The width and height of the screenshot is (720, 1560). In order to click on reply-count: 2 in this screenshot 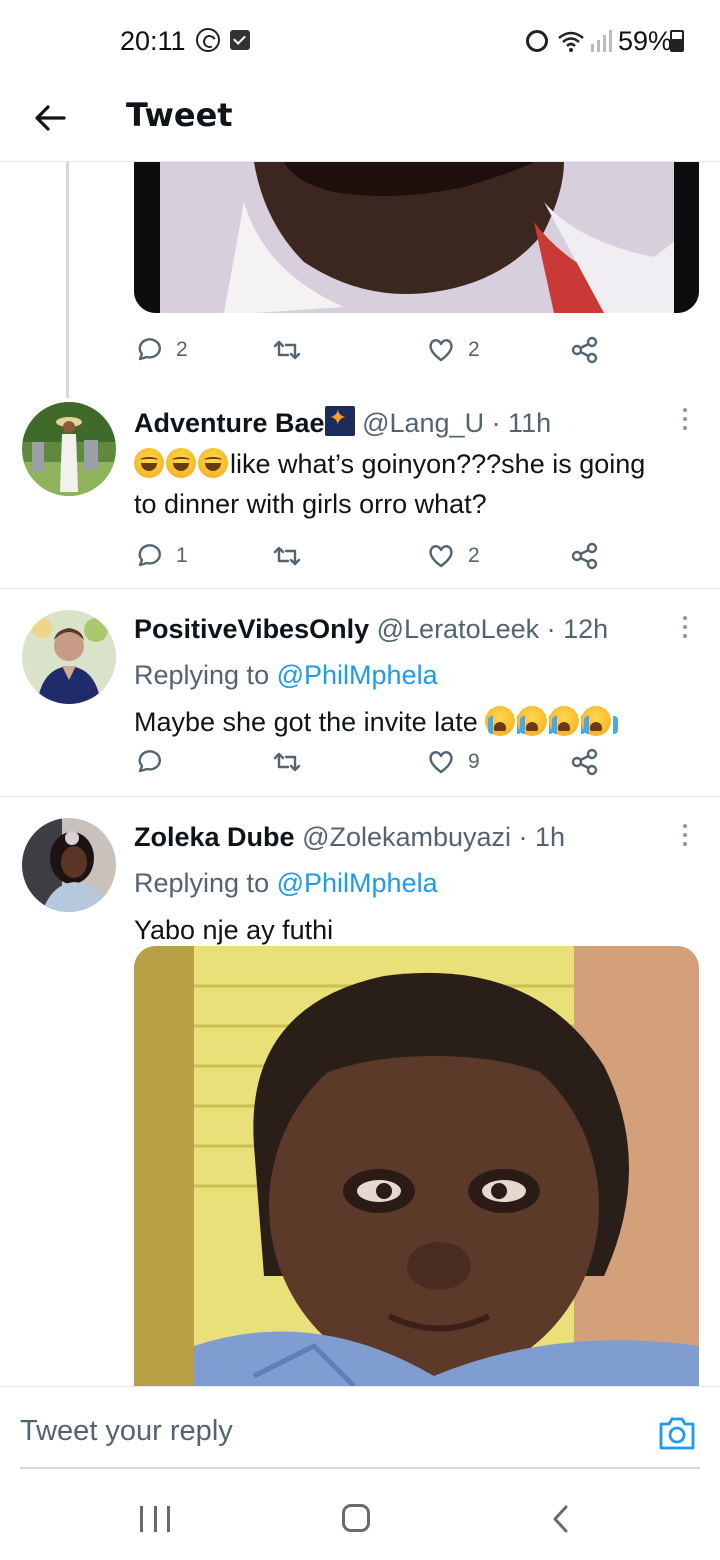, I will do `click(182, 349)`.